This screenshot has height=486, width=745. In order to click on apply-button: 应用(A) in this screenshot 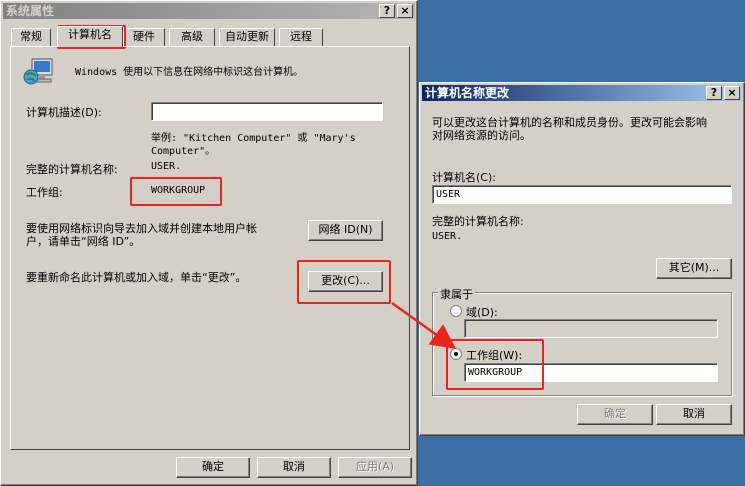, I will do `click(375, 467)`.